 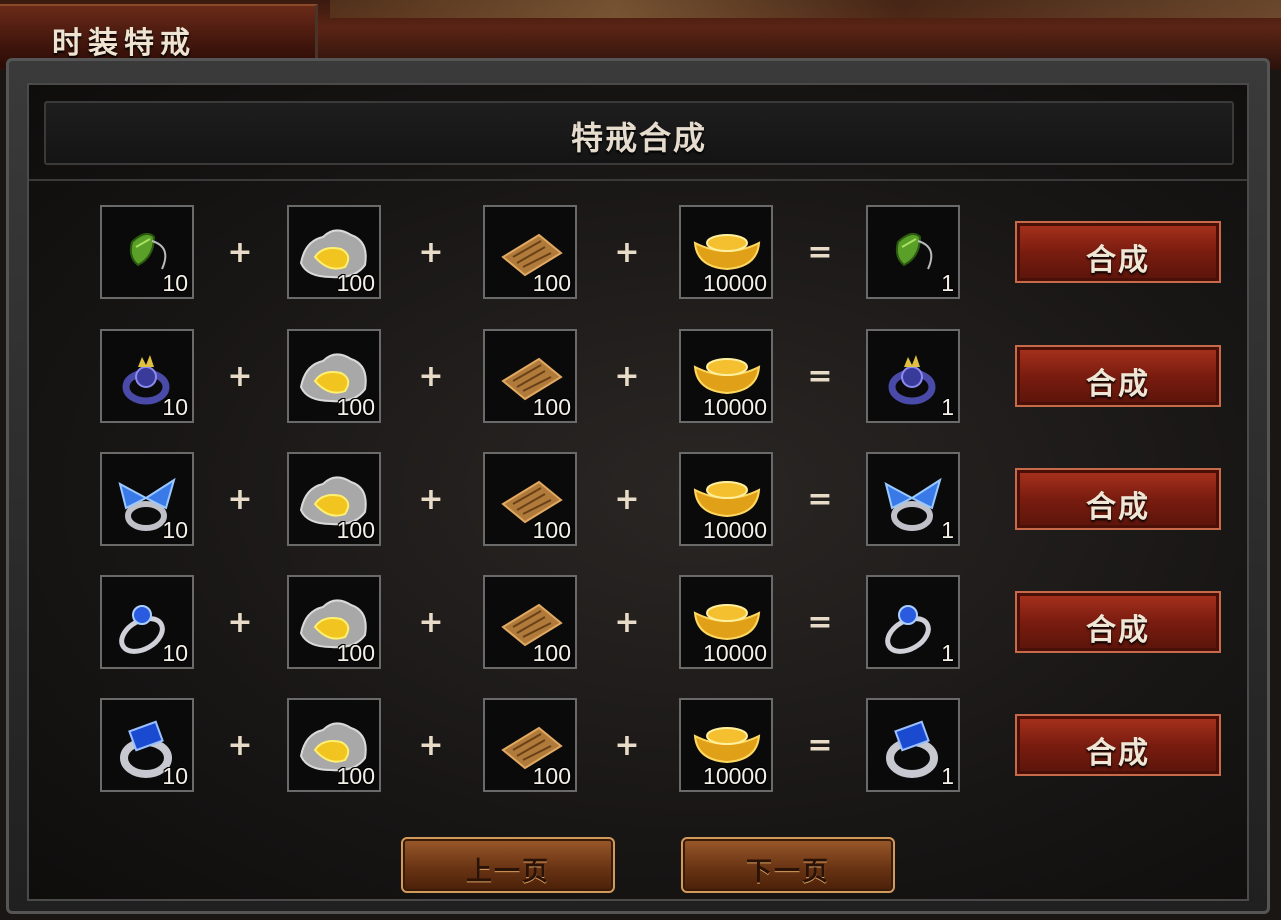 What do you see at coordinates (507, 872) in the screenshot?
I see `prev-page-label: 上一页` at bounding box center [507, 872].